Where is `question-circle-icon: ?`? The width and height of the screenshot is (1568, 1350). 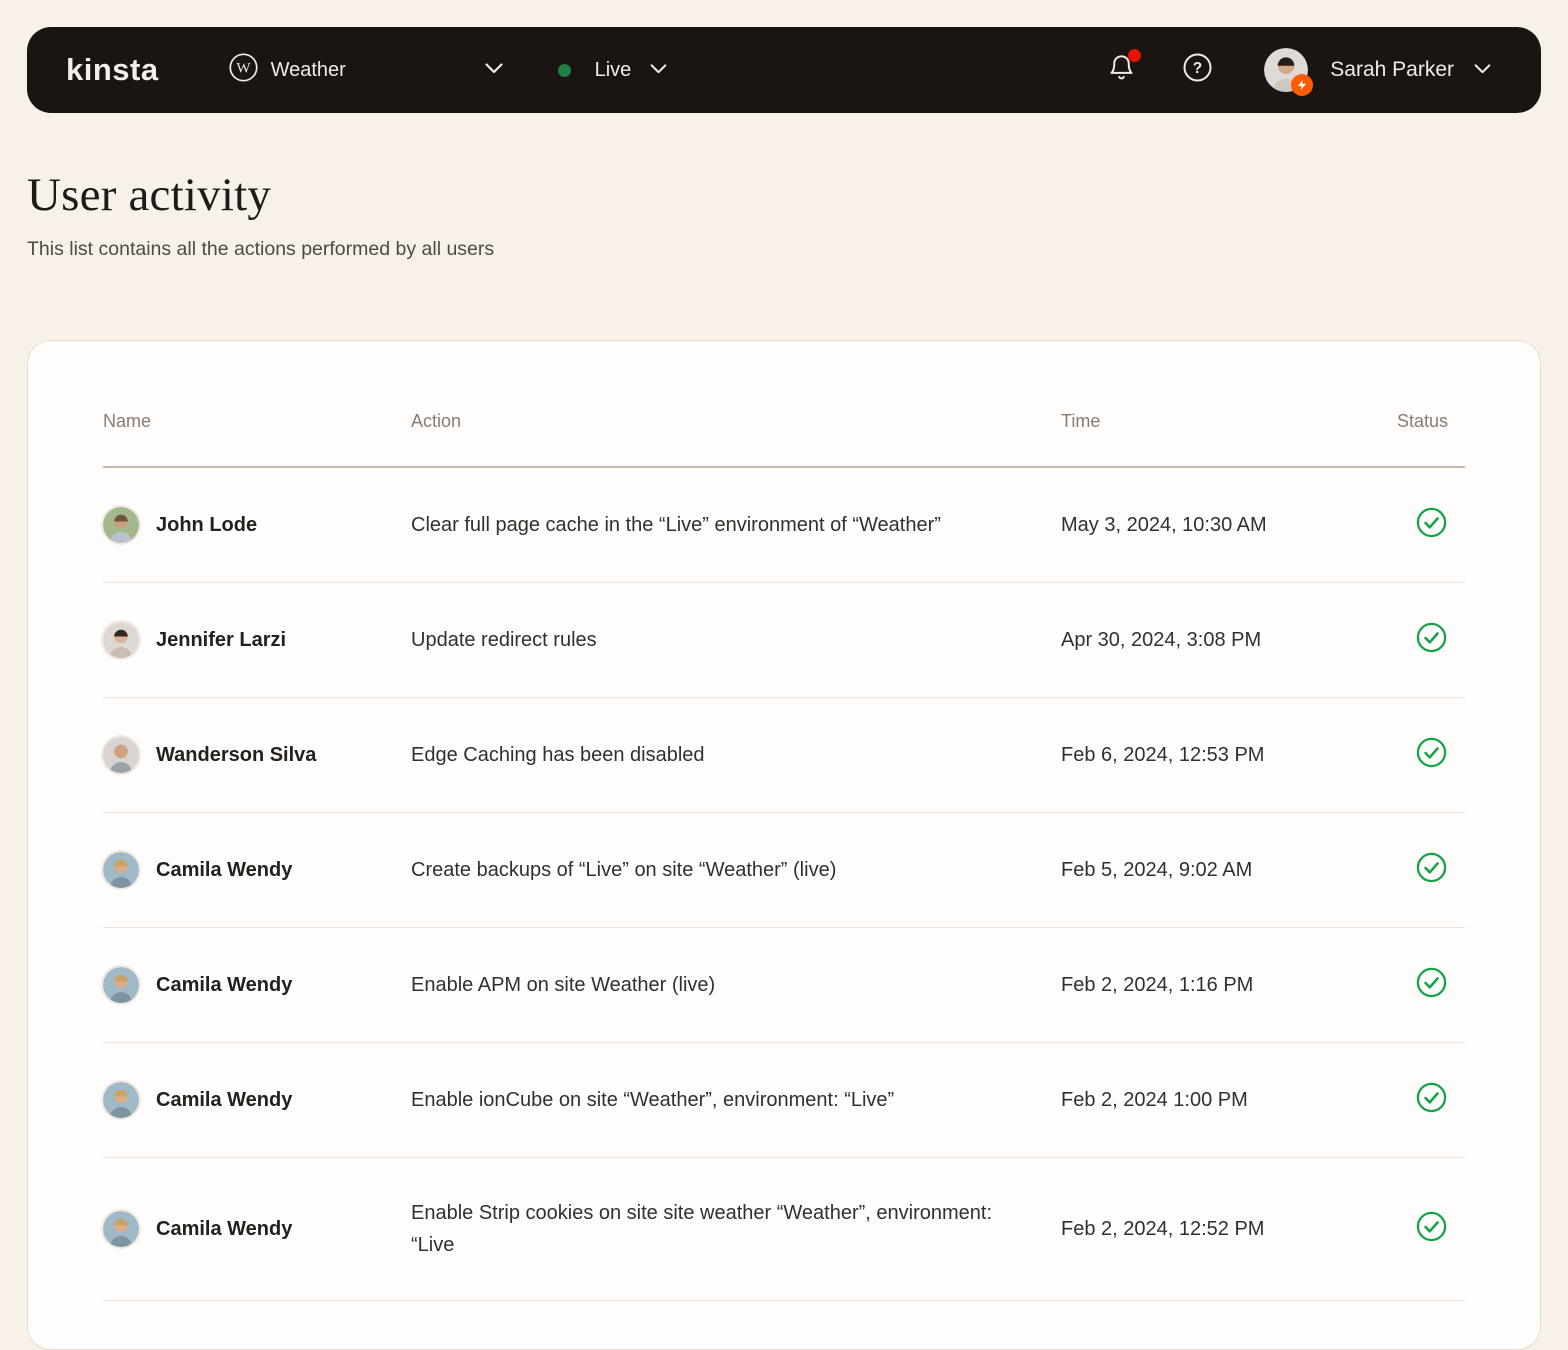
question-circle-icon: ? is located at coordinates (1197, 70).